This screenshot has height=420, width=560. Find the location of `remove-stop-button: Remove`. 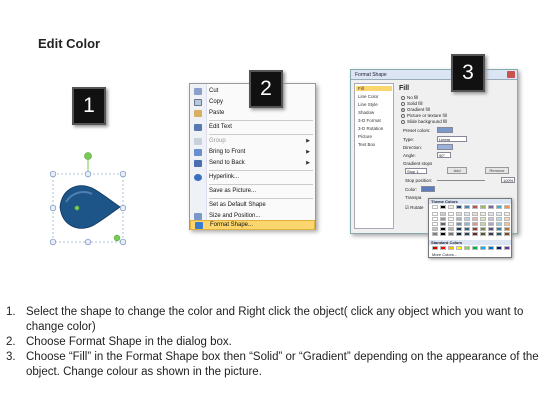

remove-stop-button: Remove is located at coordinates (497, 170).